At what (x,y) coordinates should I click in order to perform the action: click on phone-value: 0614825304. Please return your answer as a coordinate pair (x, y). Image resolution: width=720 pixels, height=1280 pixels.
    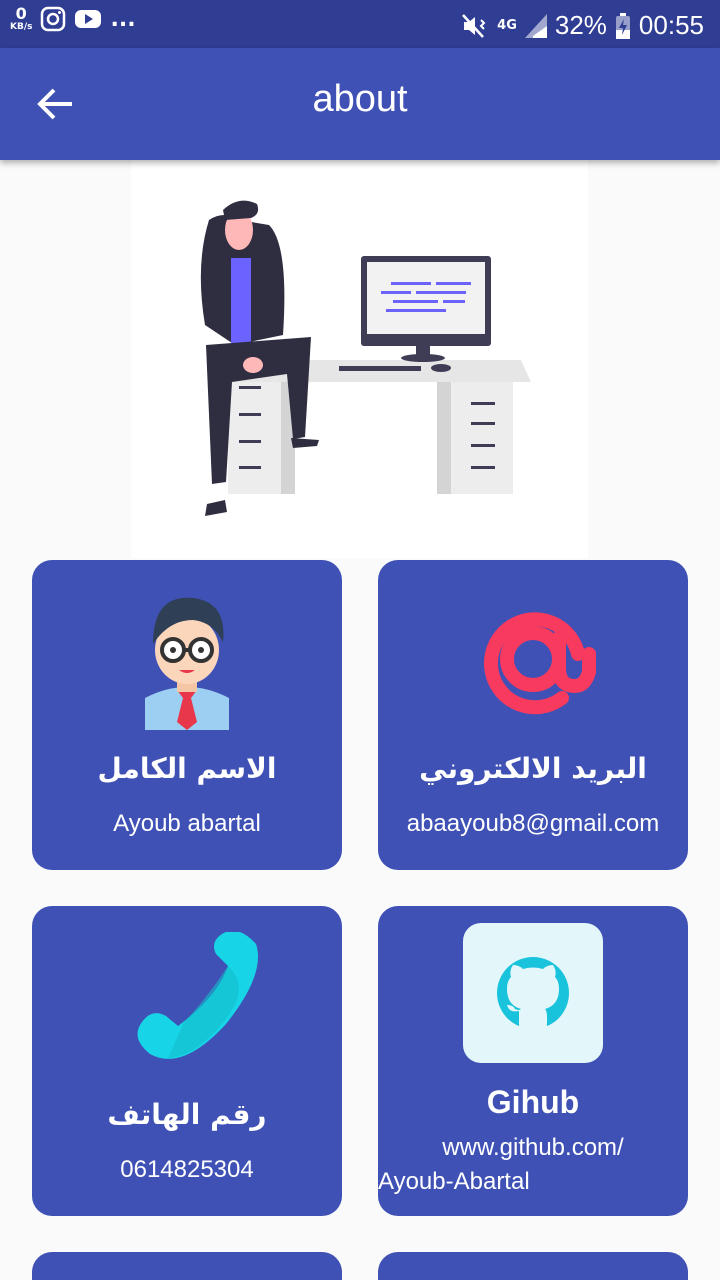
    Looking at the image, I should click on (187, 1169).